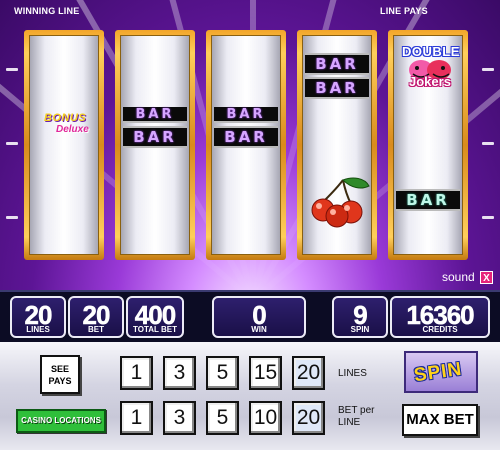 The height and width of the screenshot is (450, 500). I want to click on spin-button: SPIN, so click(441, 372).